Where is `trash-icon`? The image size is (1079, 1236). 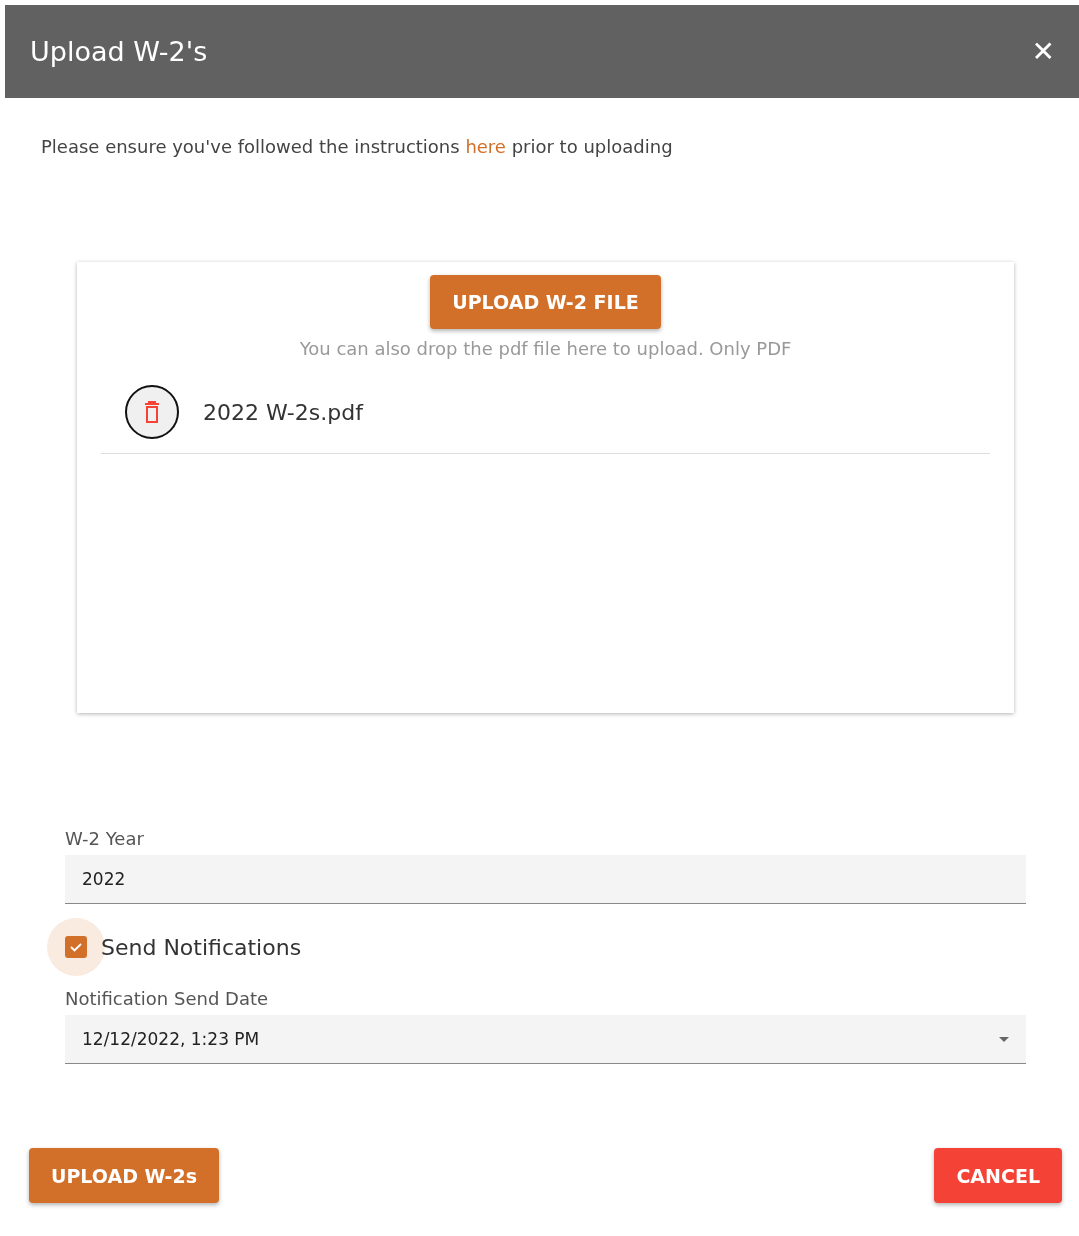 trash-icon is located at coordinates (152, 412).